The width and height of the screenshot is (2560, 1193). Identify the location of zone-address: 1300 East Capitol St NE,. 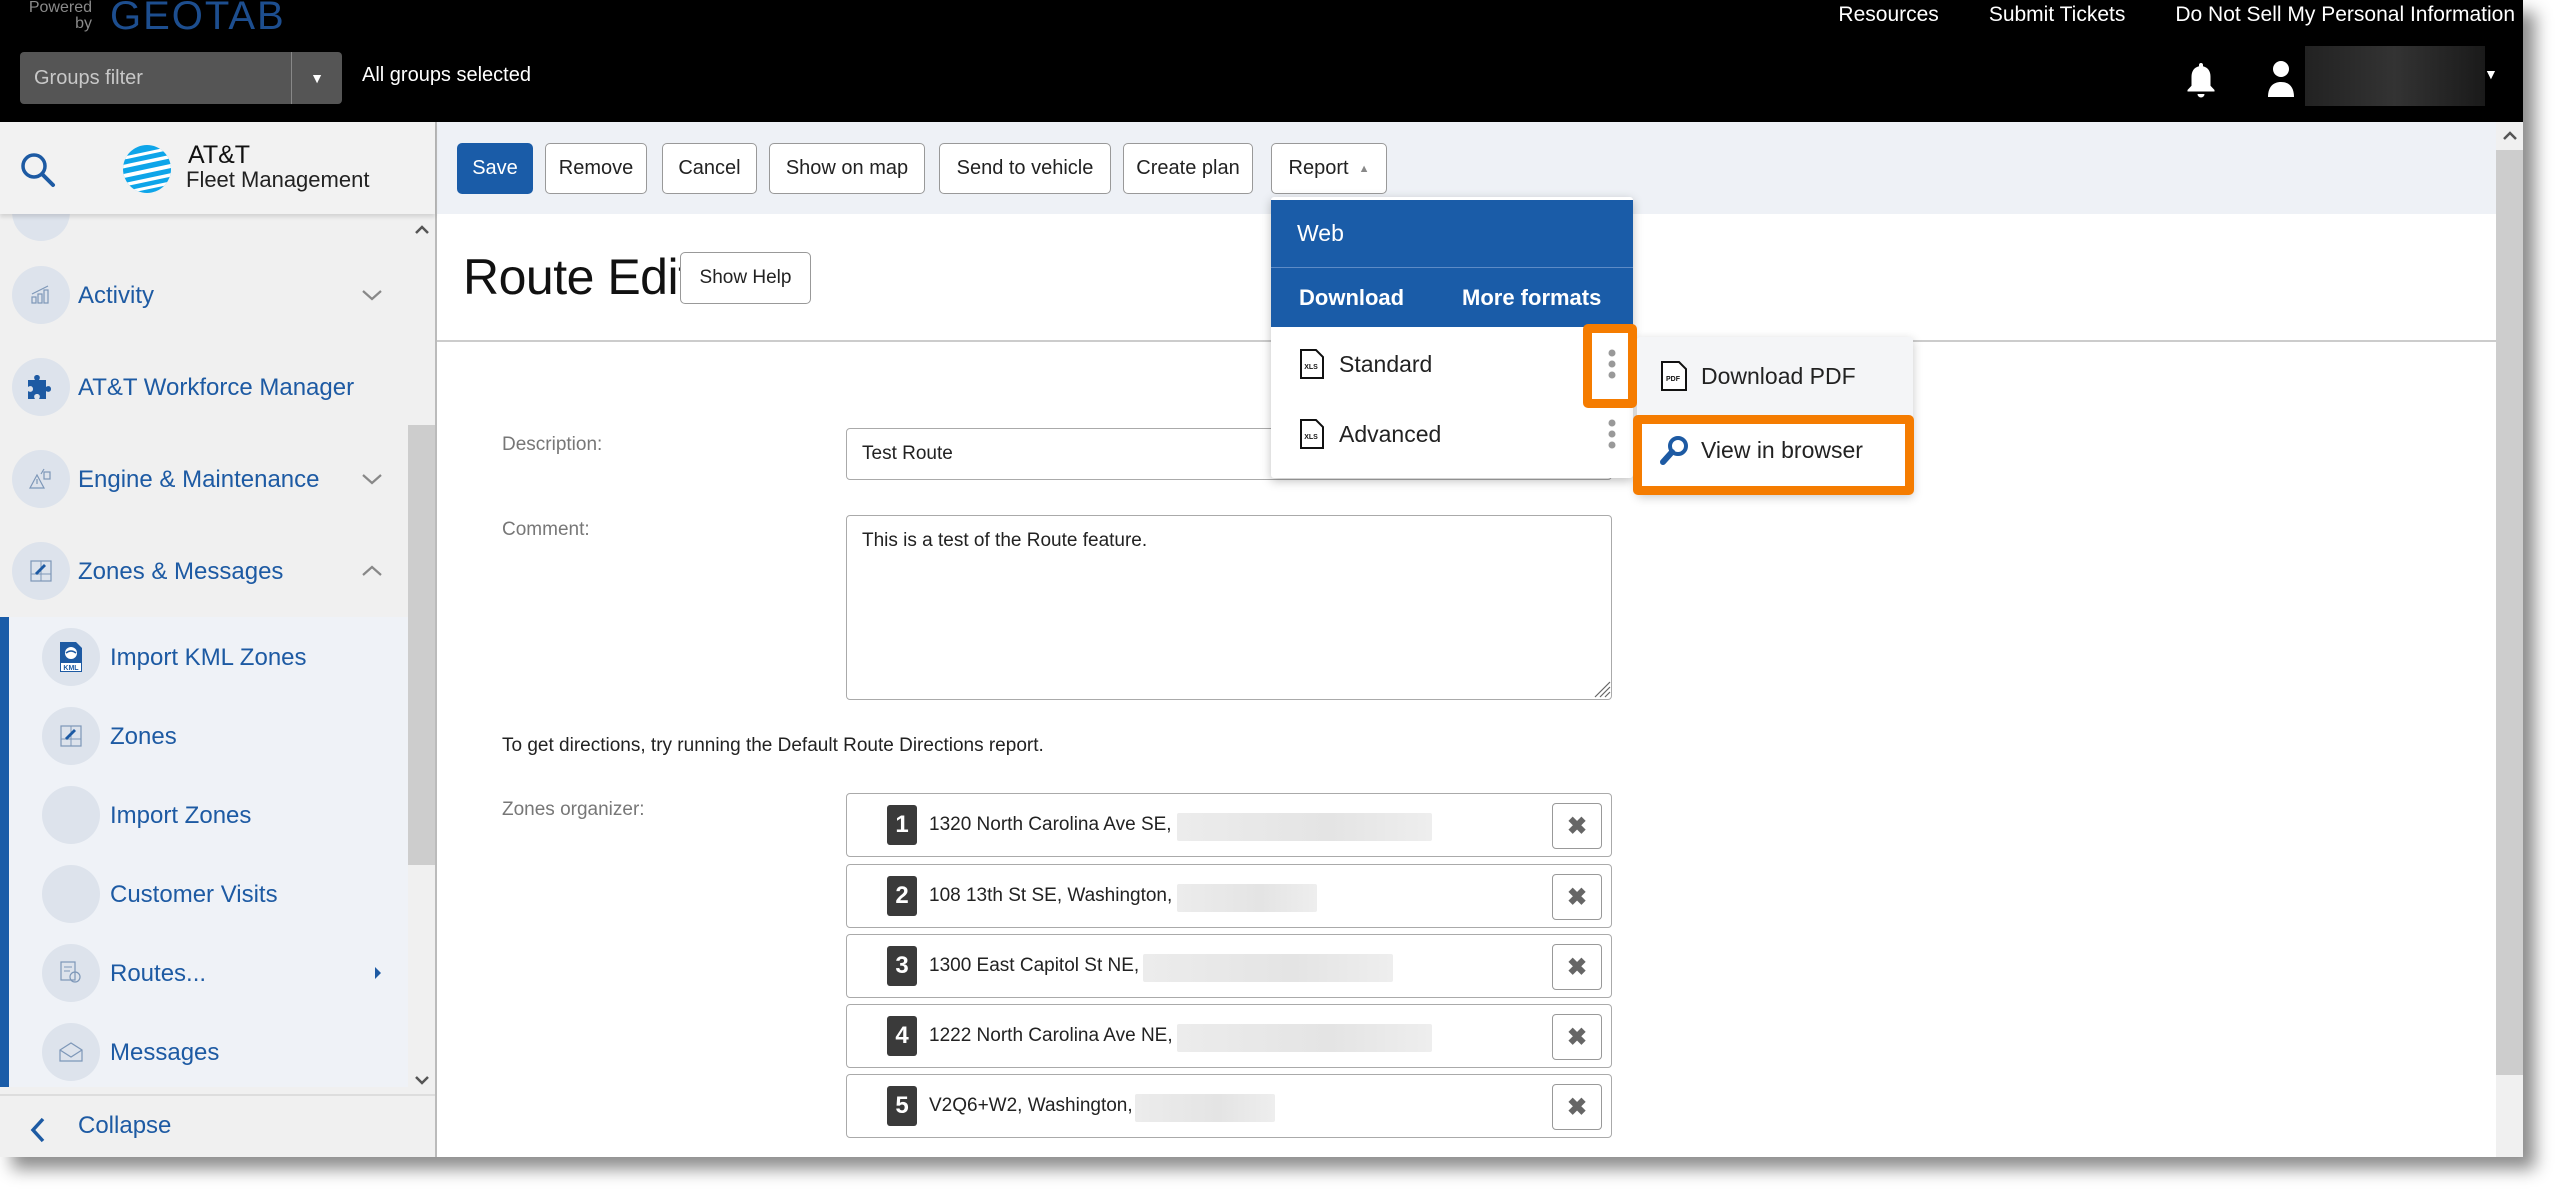
(1034, 965).